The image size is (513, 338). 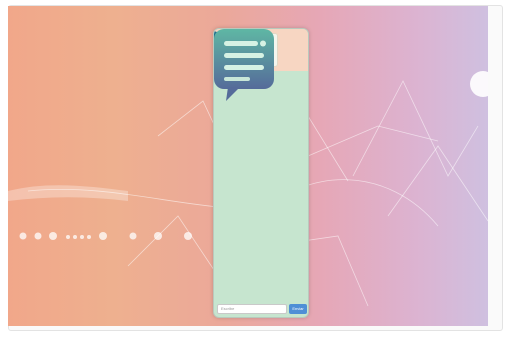 I want to click on message-input: Escribe, so click(x=252, y=309).